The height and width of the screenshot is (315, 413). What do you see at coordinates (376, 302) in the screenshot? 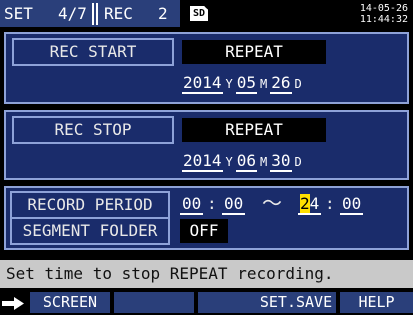
I see `help-key: HELP` at bounding box center [376, 302].